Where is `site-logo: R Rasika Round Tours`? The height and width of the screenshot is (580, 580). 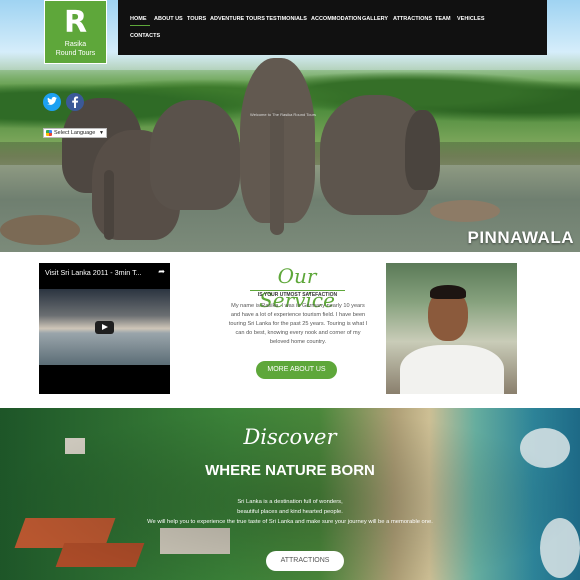
site-logo: R Rasika Round Tours is located at coordinates (75, 32).